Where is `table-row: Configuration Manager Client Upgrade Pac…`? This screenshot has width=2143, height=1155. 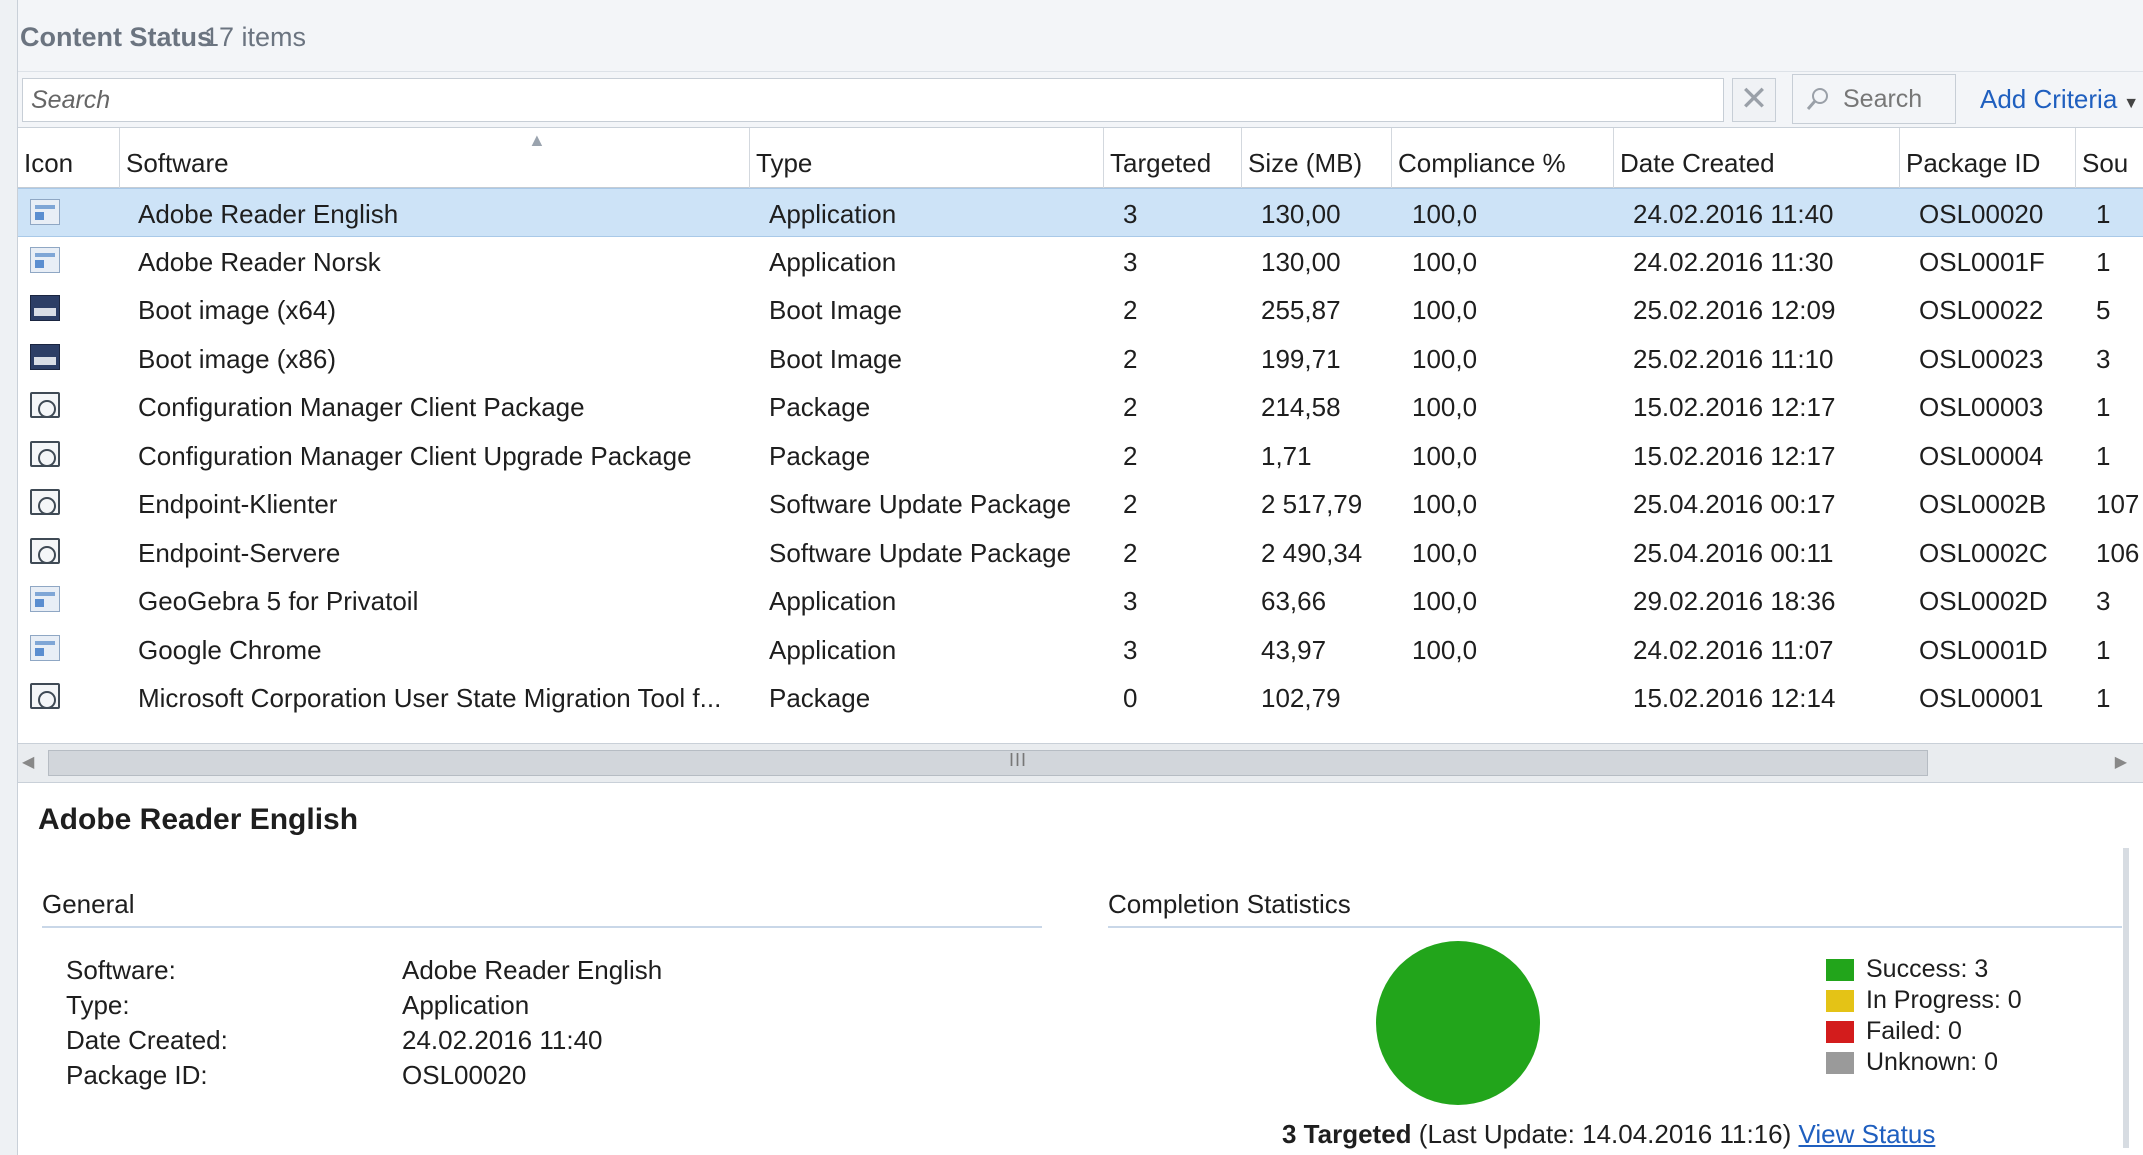
table-row: Configuration Manager Client Upgrade Pac… is located at coordinates (1080, 455).